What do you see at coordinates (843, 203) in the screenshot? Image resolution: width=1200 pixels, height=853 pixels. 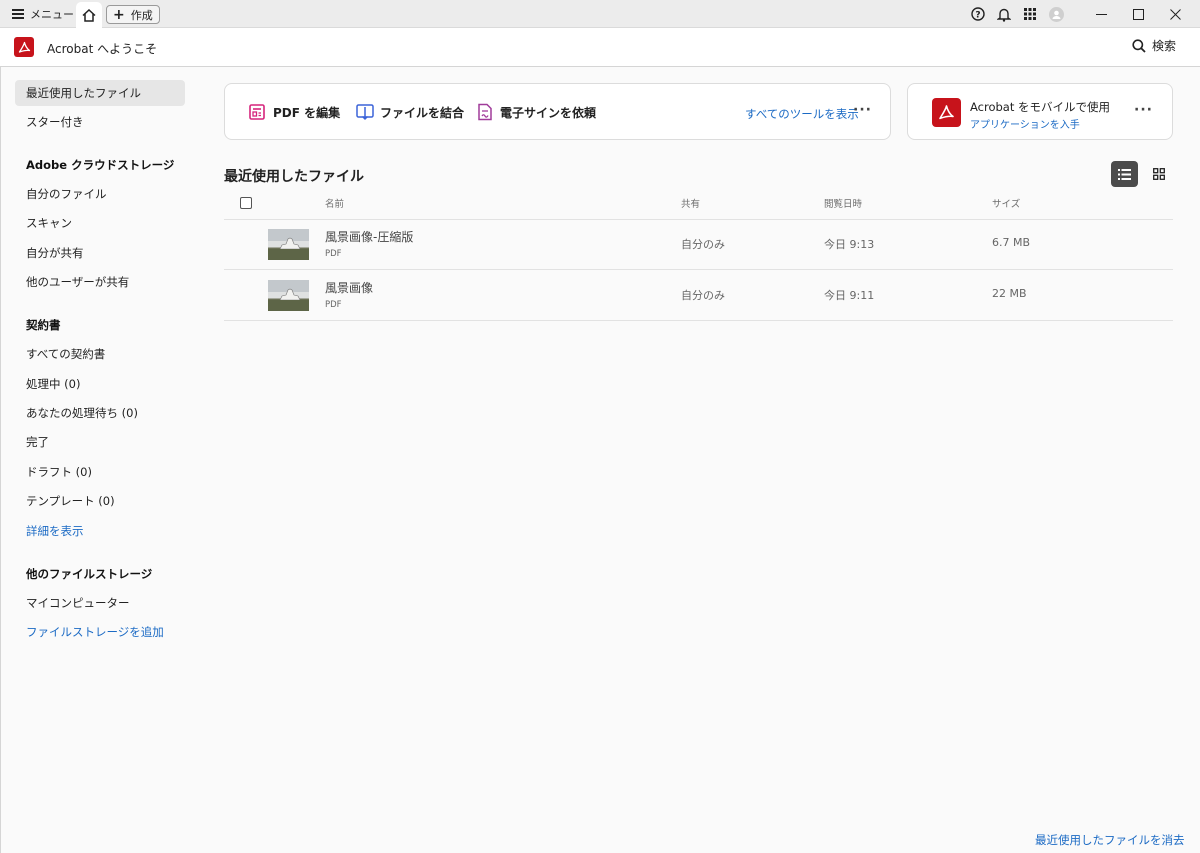 I see `column-header-viewed: 閲覧日時` at bounding box center [843, 203].